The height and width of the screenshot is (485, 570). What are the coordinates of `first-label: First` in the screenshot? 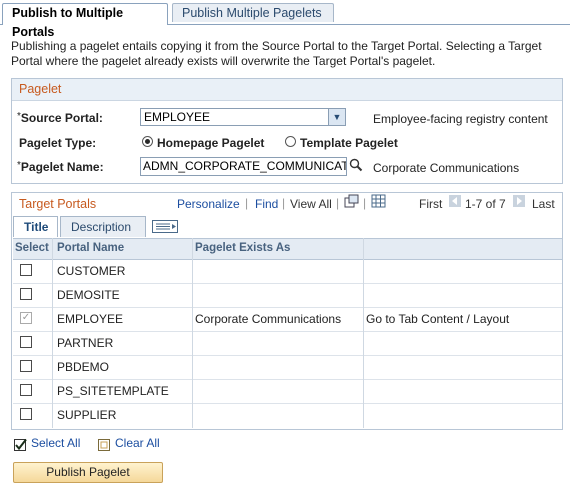 It's located at (431, 204).